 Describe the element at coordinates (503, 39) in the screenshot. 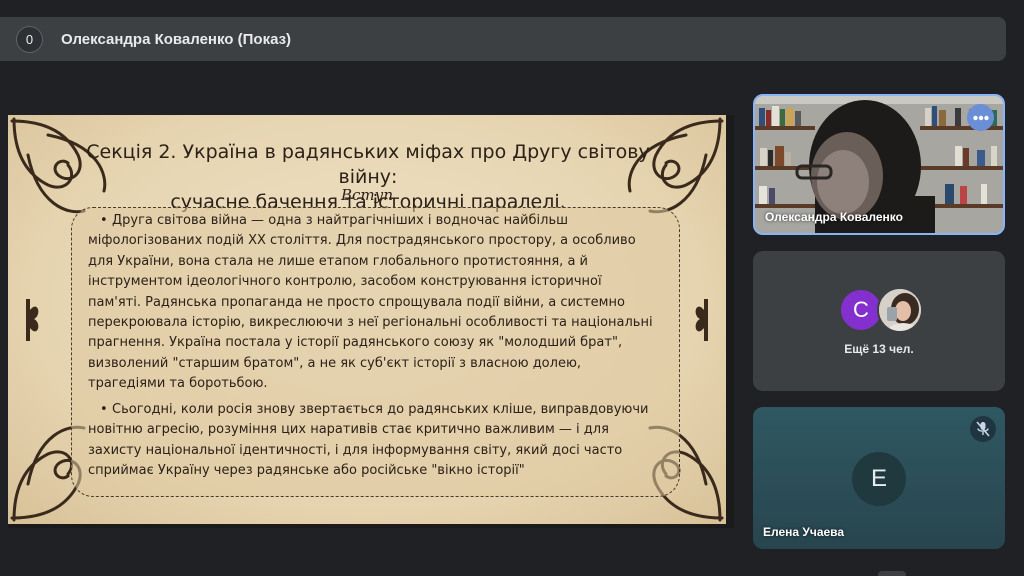

I see `presentation-header: 0 Олександра Коваленко (Показ)` at that location.